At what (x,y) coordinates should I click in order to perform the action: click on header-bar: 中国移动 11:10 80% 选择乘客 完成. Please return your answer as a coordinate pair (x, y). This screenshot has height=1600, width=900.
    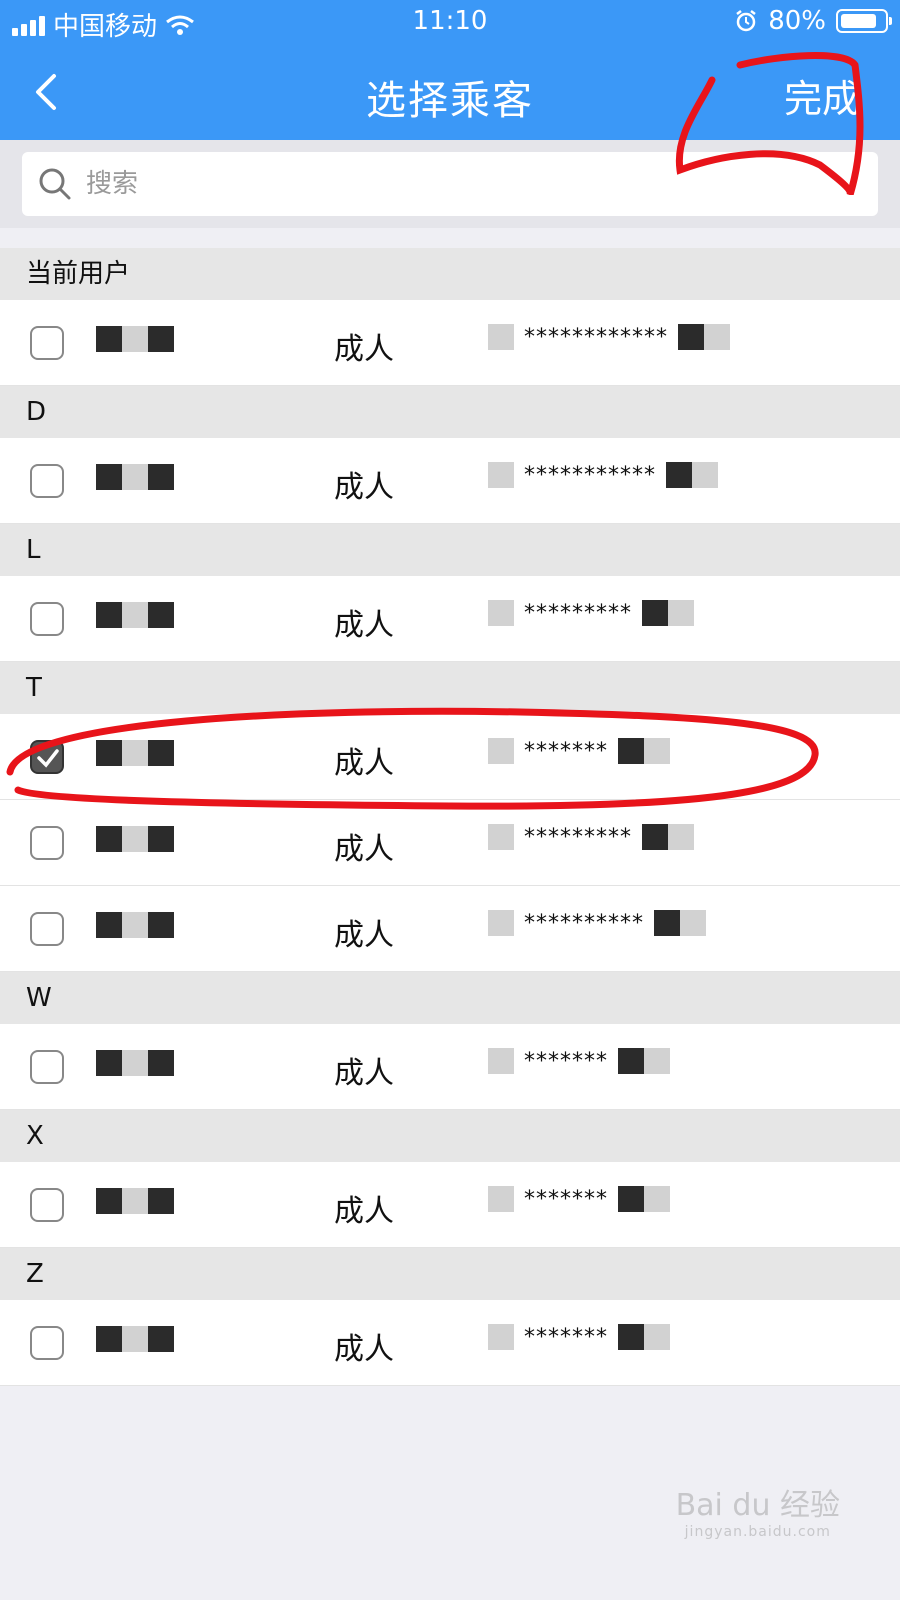
    Looking at the image, I should click on (450, 70).